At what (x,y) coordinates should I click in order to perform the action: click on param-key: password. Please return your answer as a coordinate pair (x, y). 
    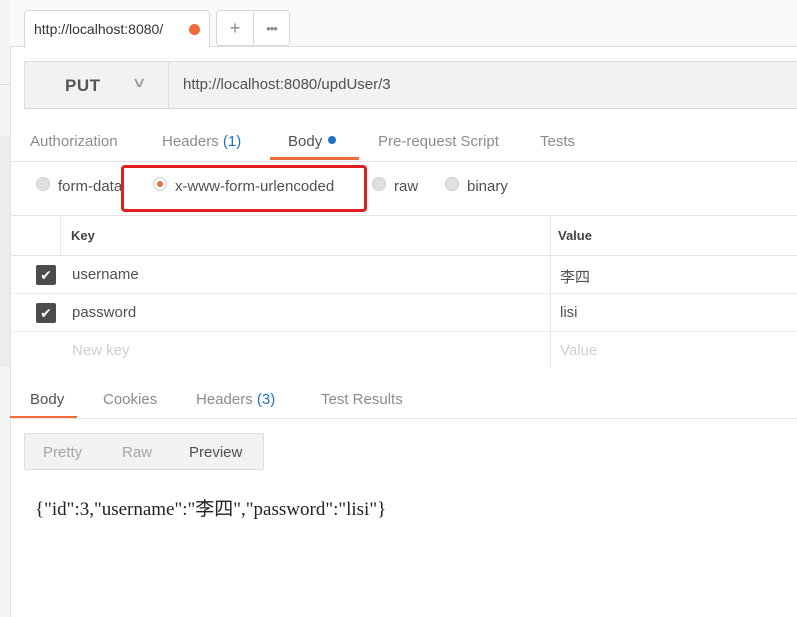
    Looking at the image, I should click on (104, 312).